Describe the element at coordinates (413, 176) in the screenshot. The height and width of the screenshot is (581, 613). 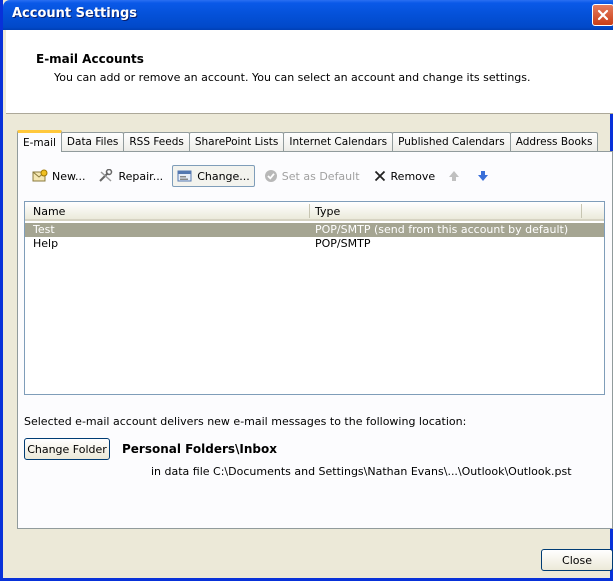
I see `remove-label: Remove` at that location.